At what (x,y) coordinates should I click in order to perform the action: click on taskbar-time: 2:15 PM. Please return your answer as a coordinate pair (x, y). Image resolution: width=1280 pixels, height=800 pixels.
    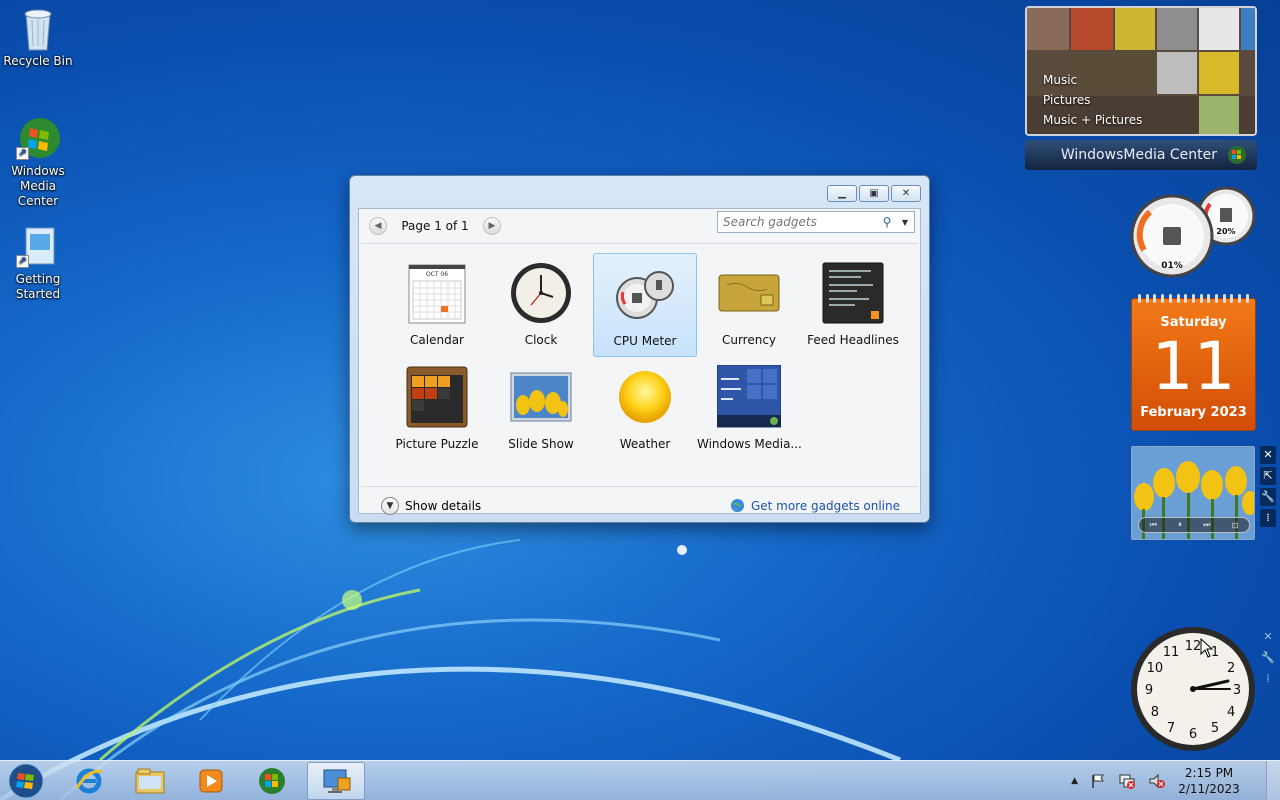
    Looking at the image, I should click on (1209, 773).